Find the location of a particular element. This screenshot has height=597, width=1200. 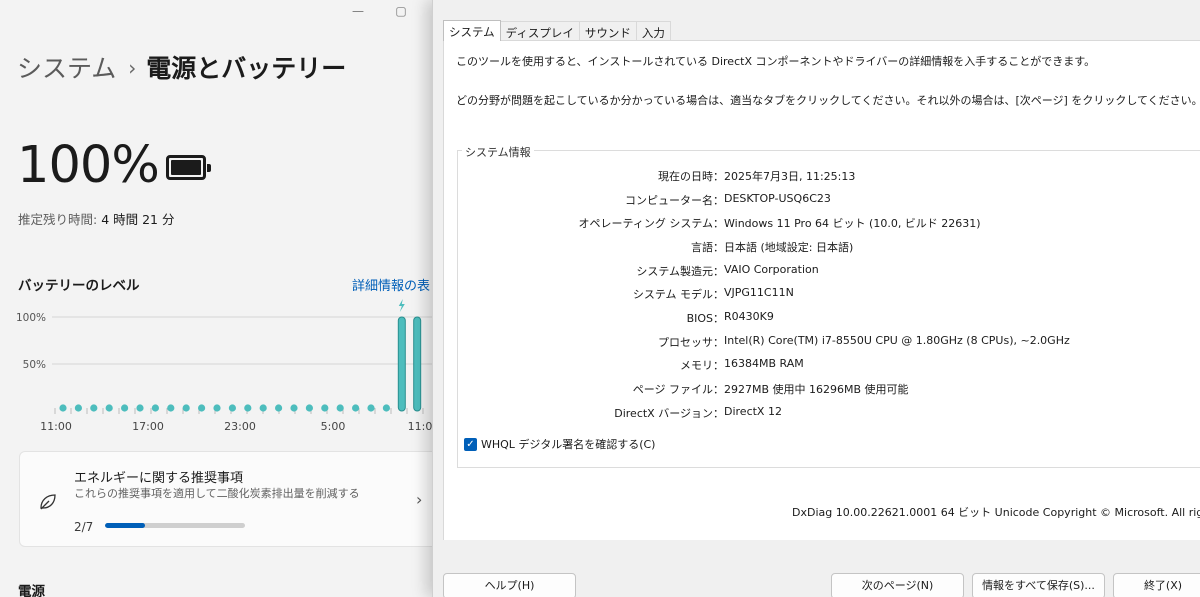

tab-input: 入力 is located at coordinates (653, 30).